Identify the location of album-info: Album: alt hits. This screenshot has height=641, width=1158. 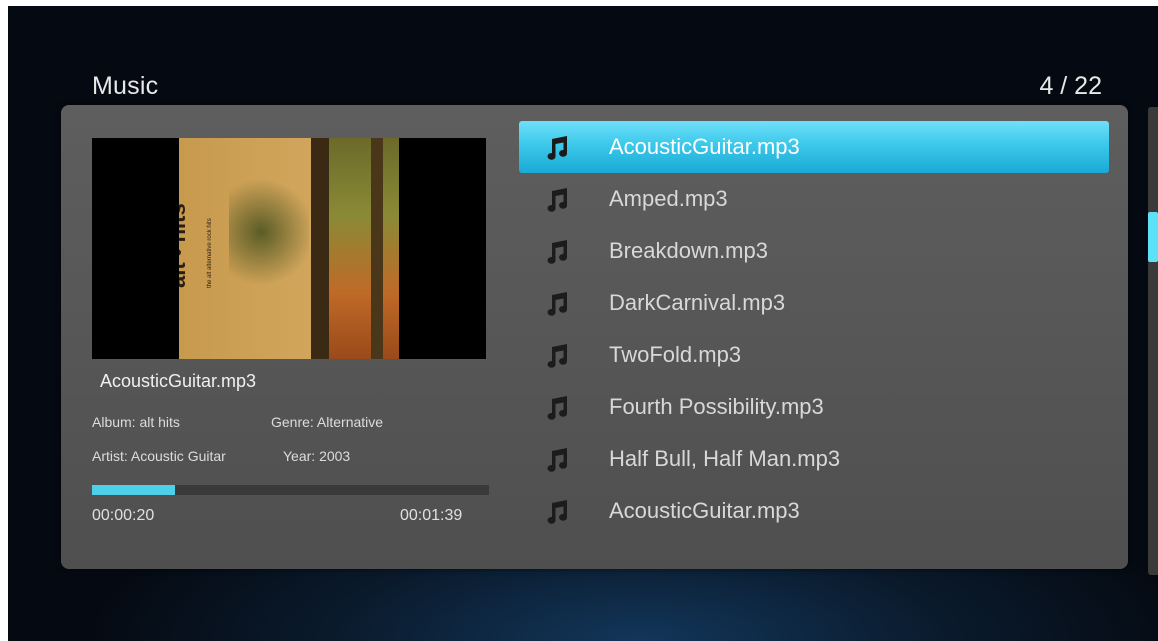
(136, 422).